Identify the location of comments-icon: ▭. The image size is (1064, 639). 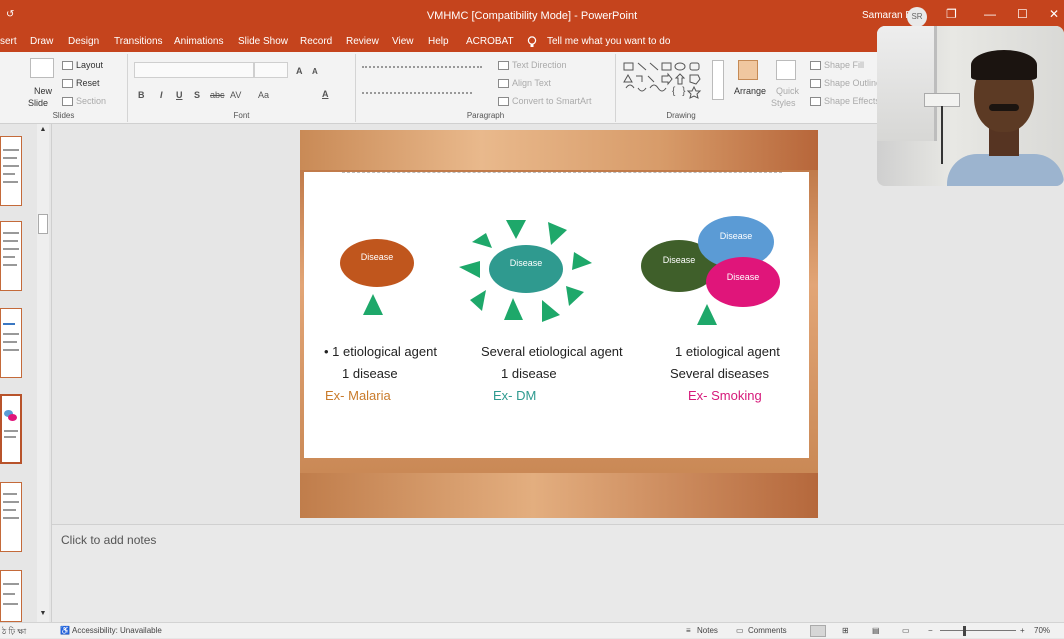
(740, 630).